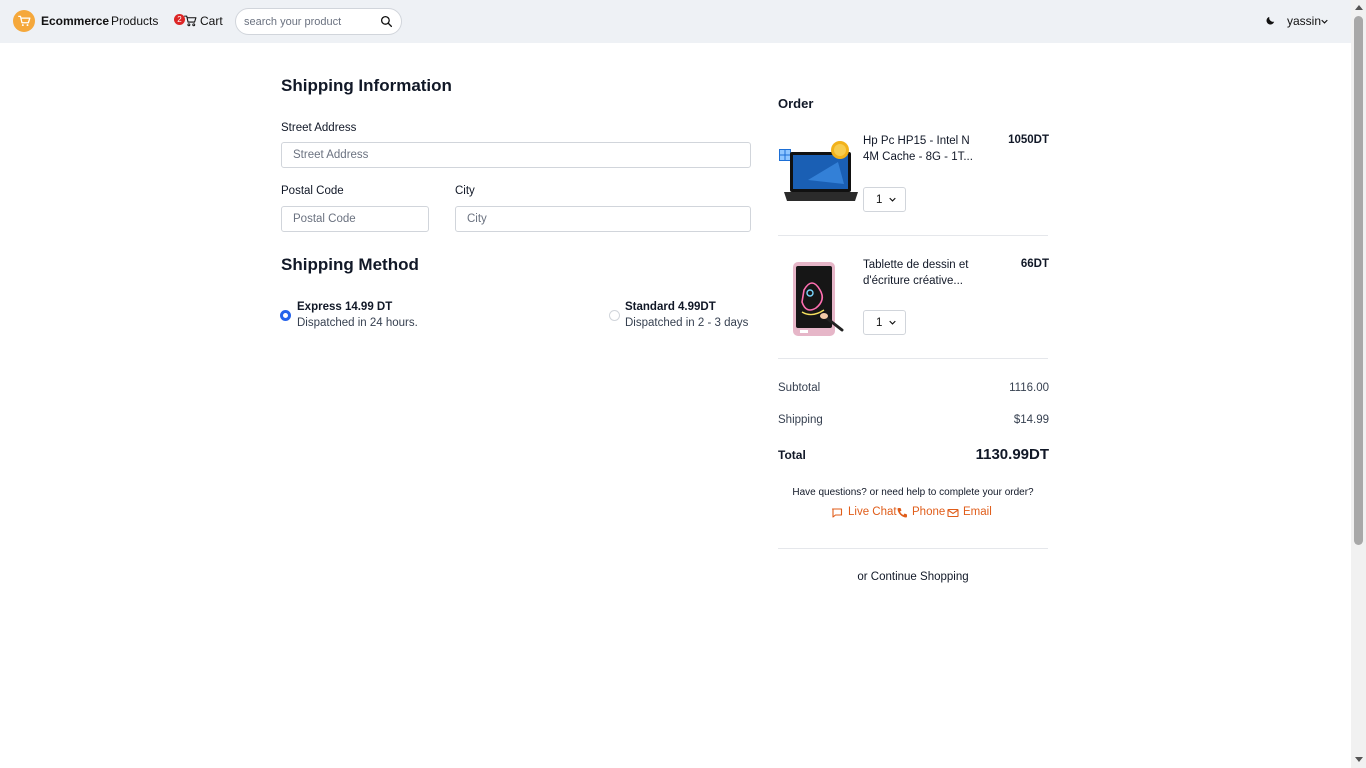 This screenshot has height=768, width=1366. What do you see at coordinates (913, 577) in the screenshot?
I see `continue-shopping-link: or Continue Shopping` at bounding box center [913, 577].